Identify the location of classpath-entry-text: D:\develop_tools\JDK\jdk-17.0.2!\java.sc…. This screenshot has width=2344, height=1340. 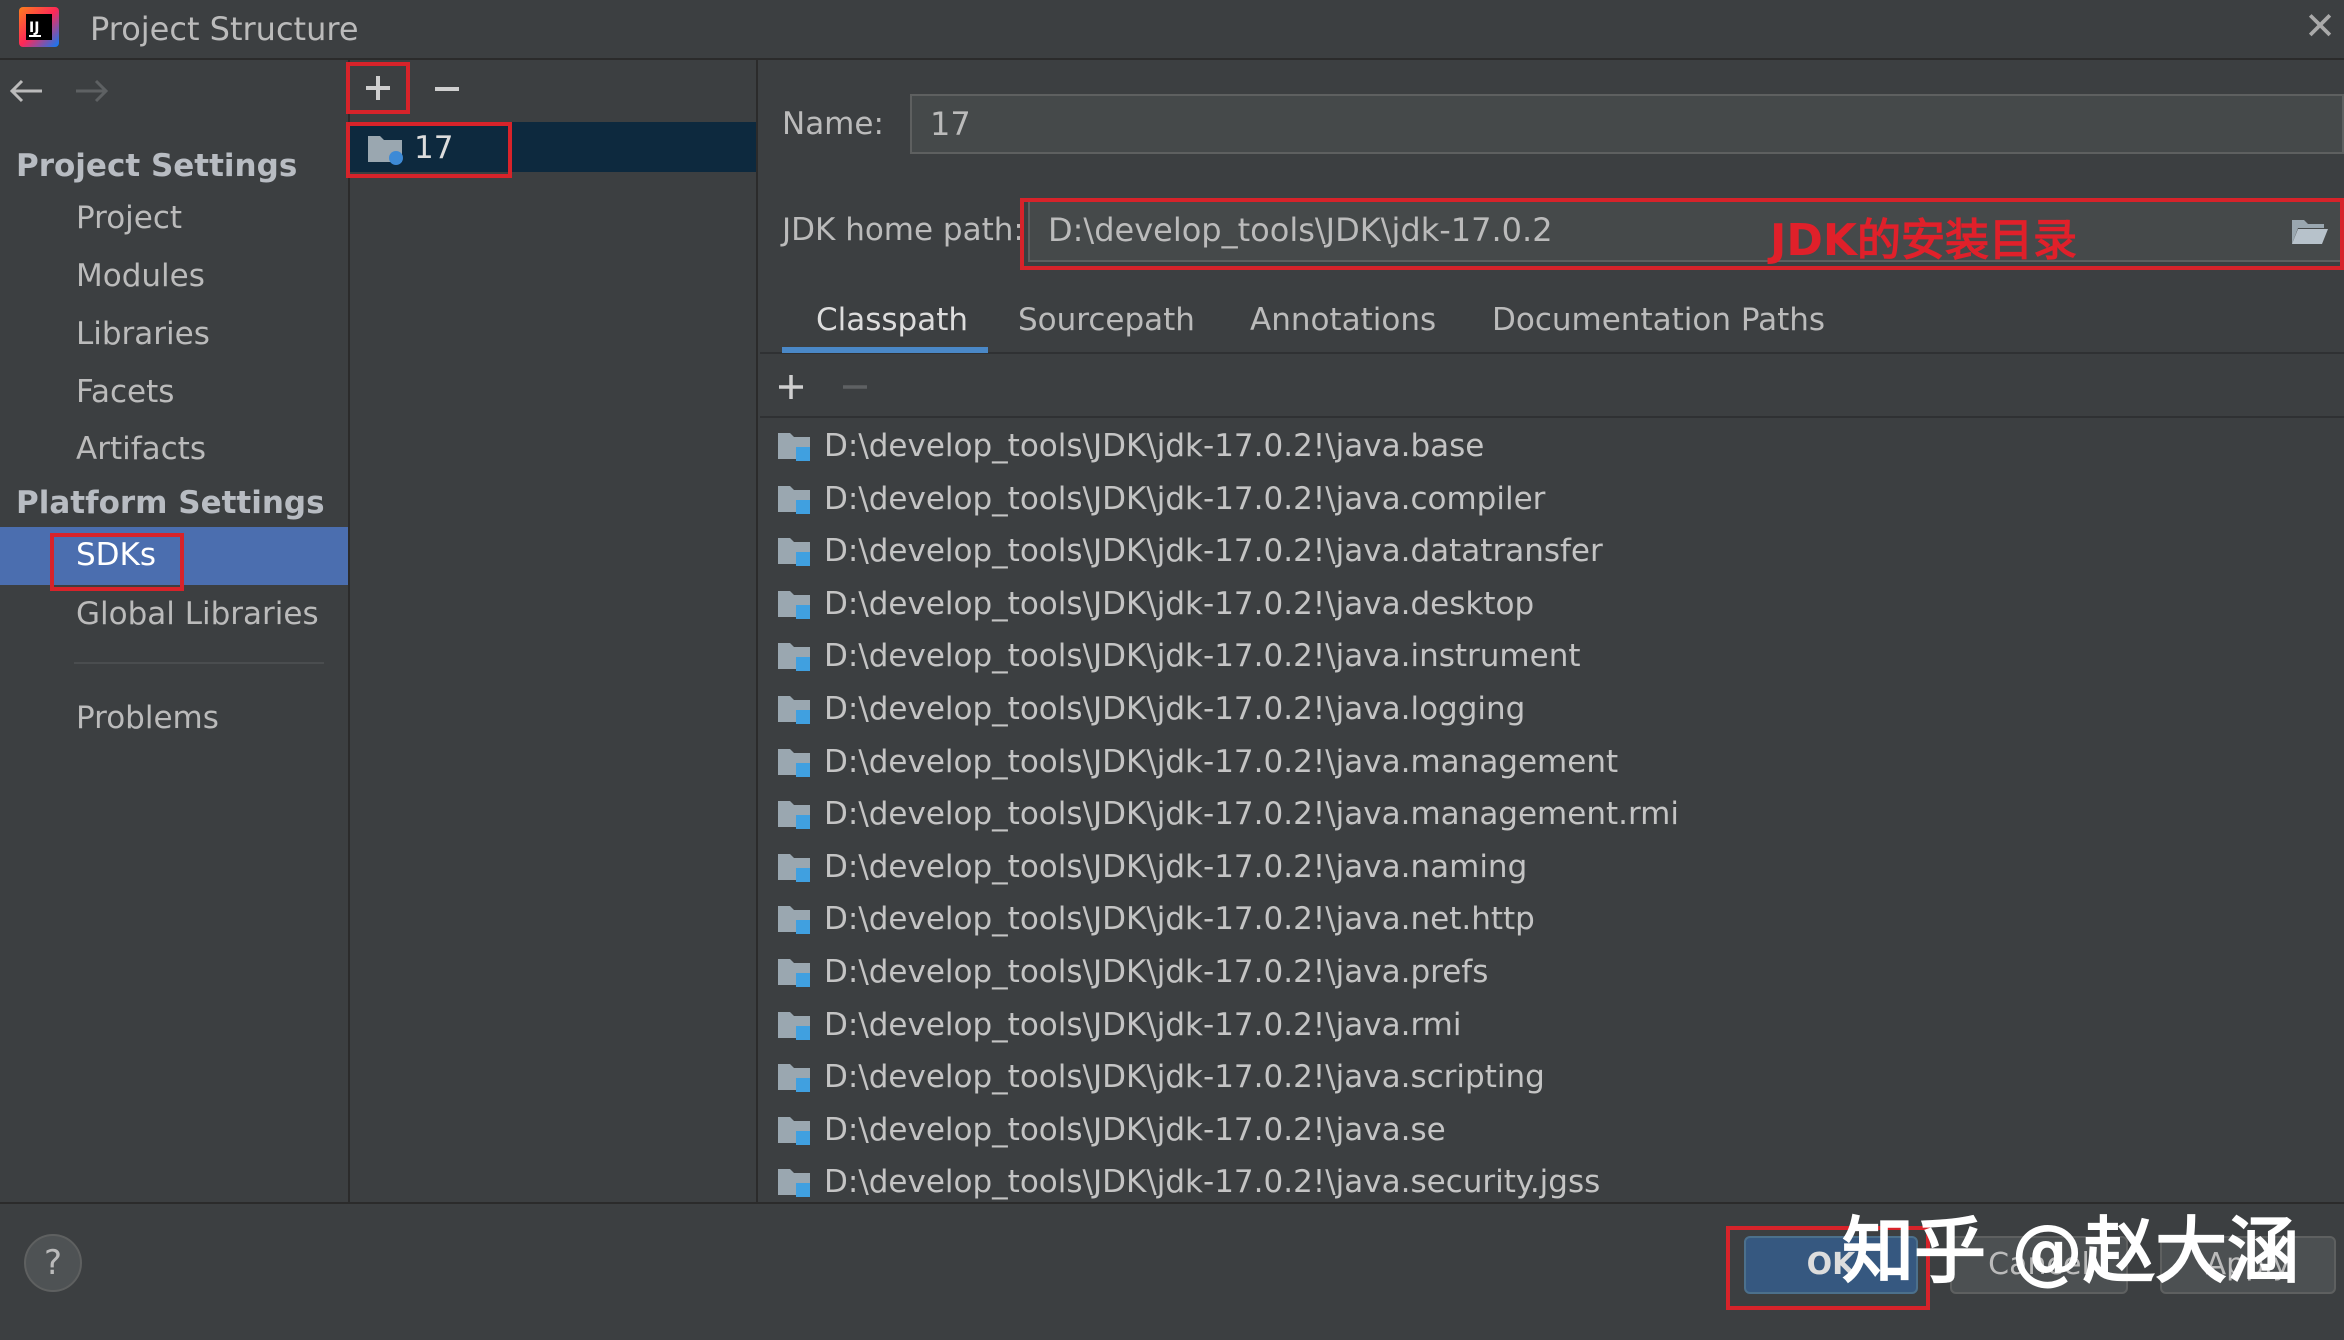
(1184, 1077).